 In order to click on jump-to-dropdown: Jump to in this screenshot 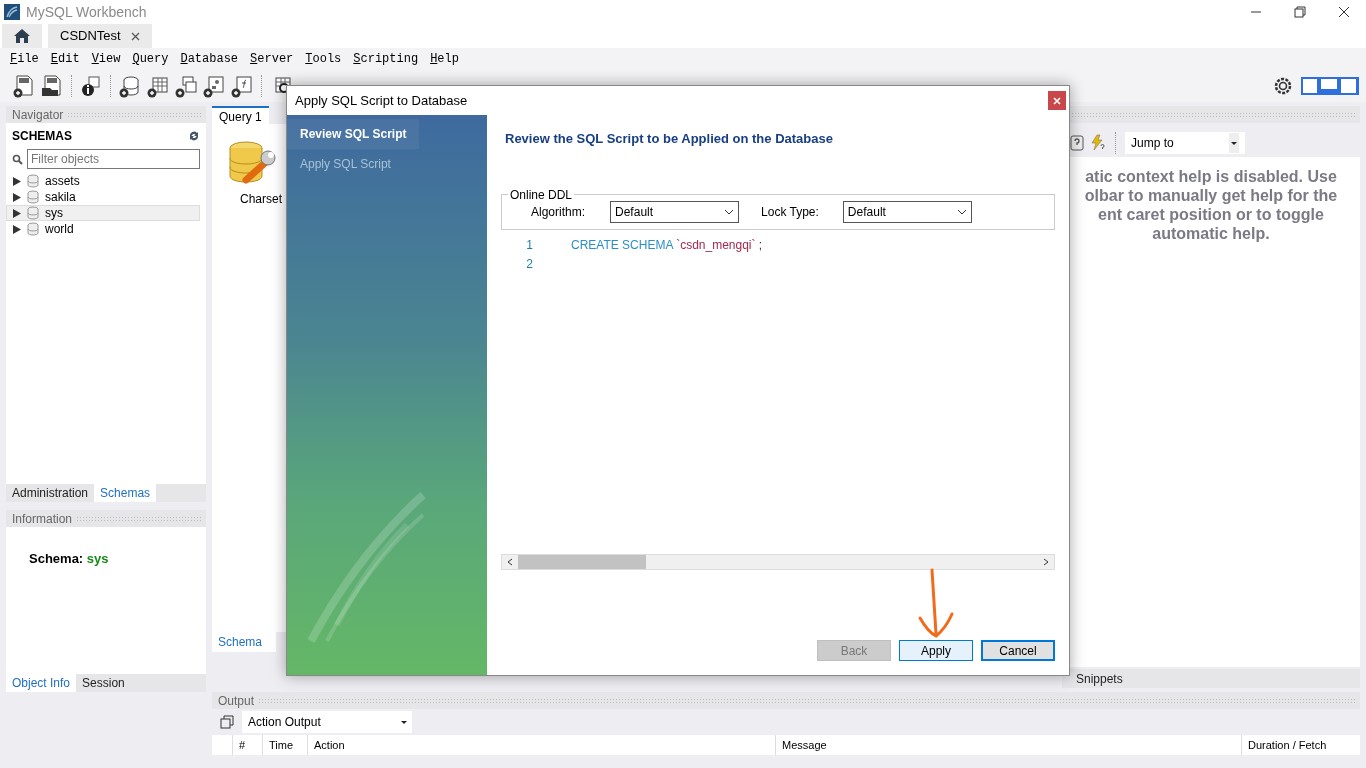, I will do `click(1185, 143)`.